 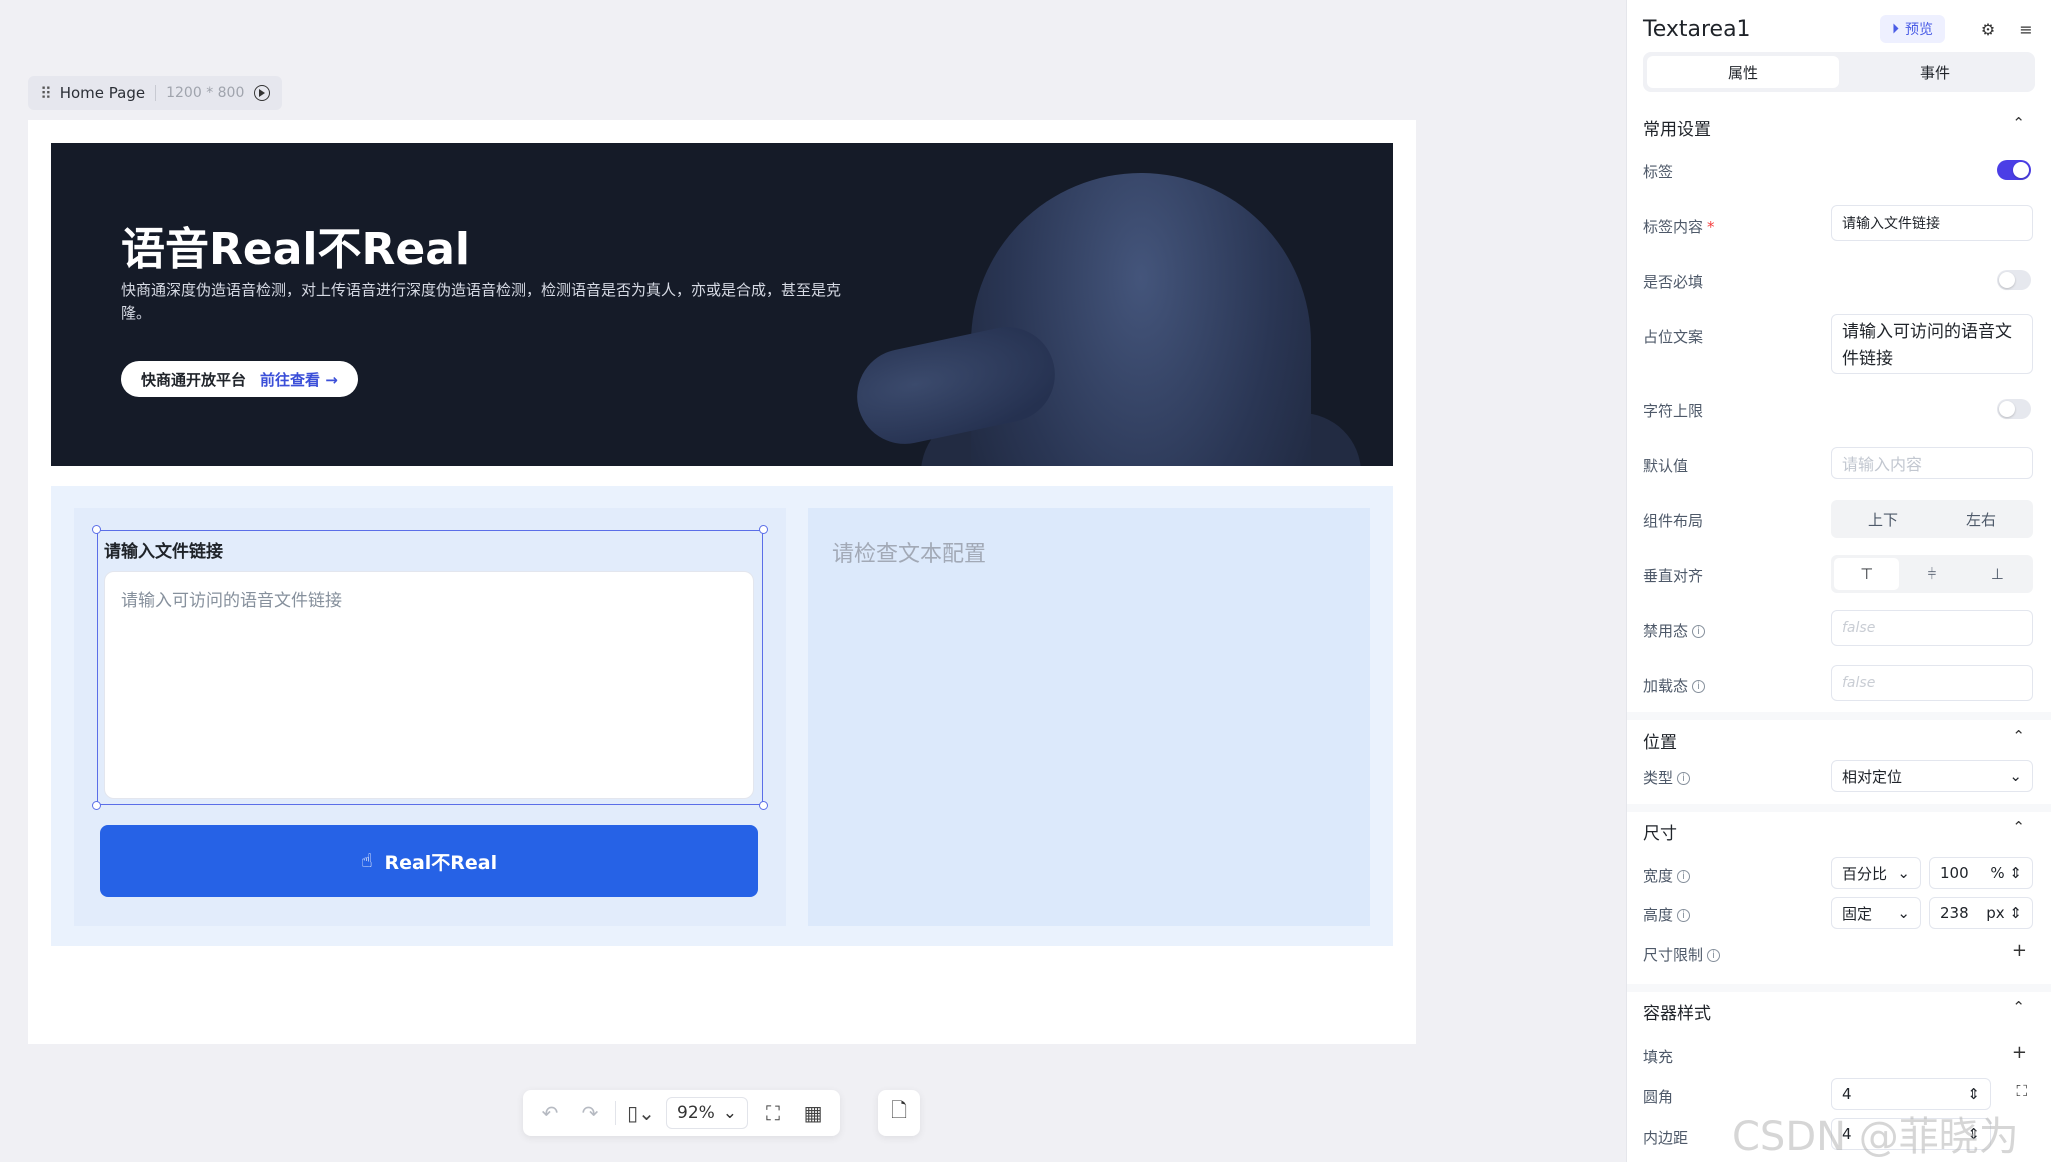 I want to click on page-chip: ⠿ Home Page 1200 * 800, so click(x=155, y=93).